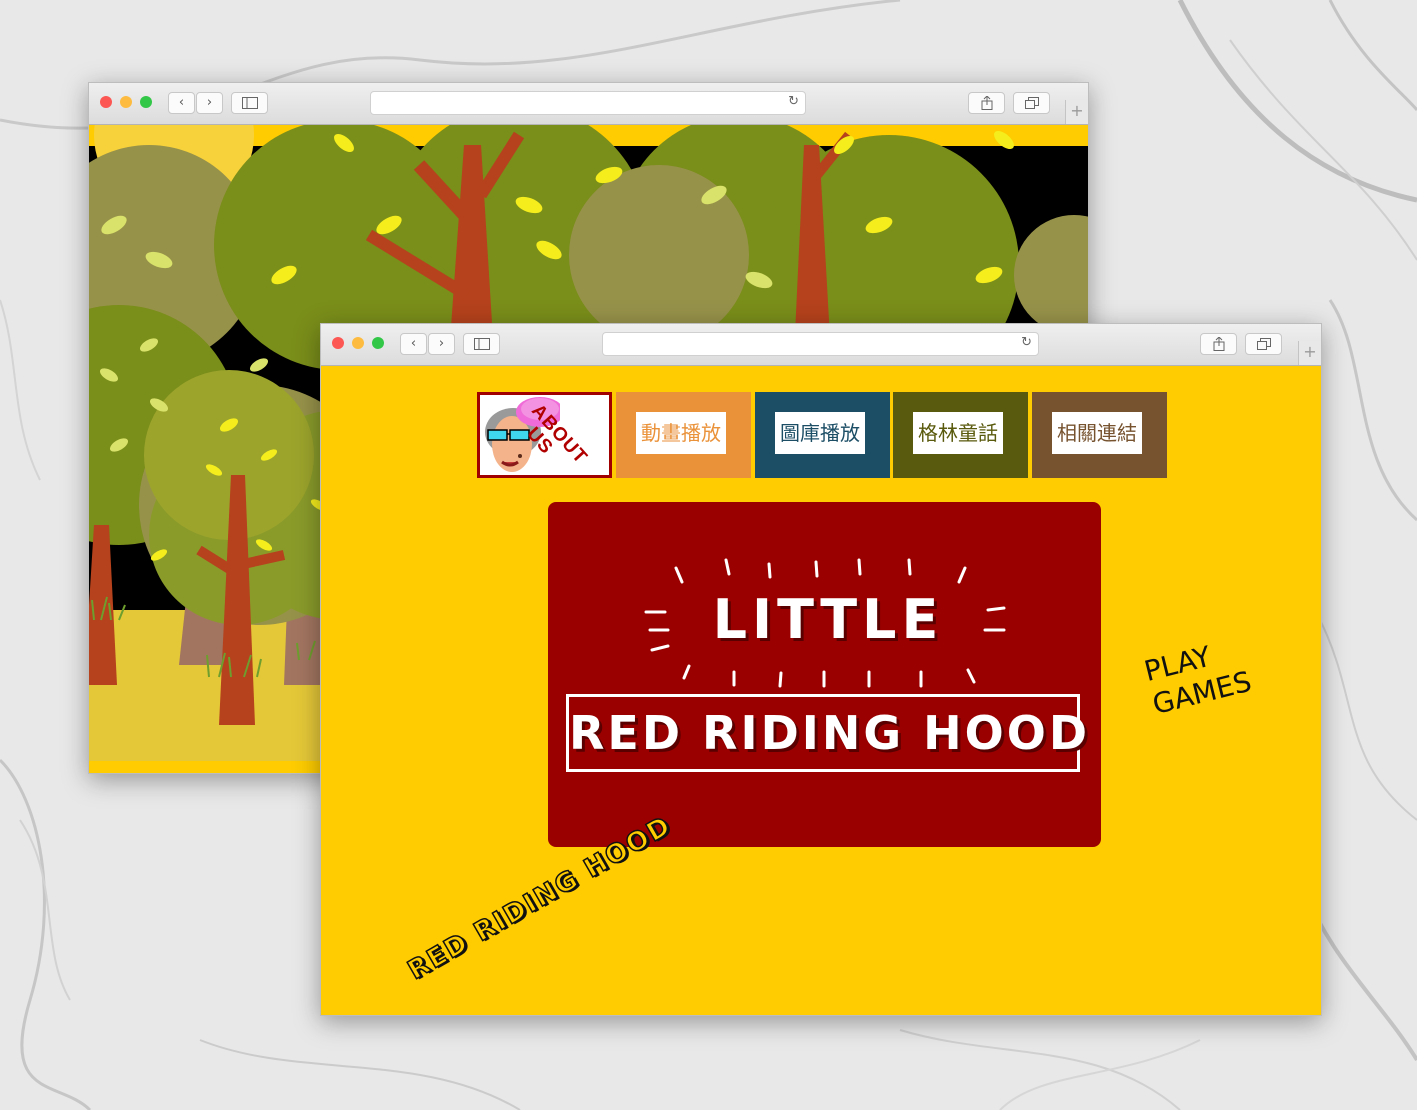  Describe the element at coordinates (681, 433) in the screenshot. I see `nav-item-label: 動畫播放` at that location.